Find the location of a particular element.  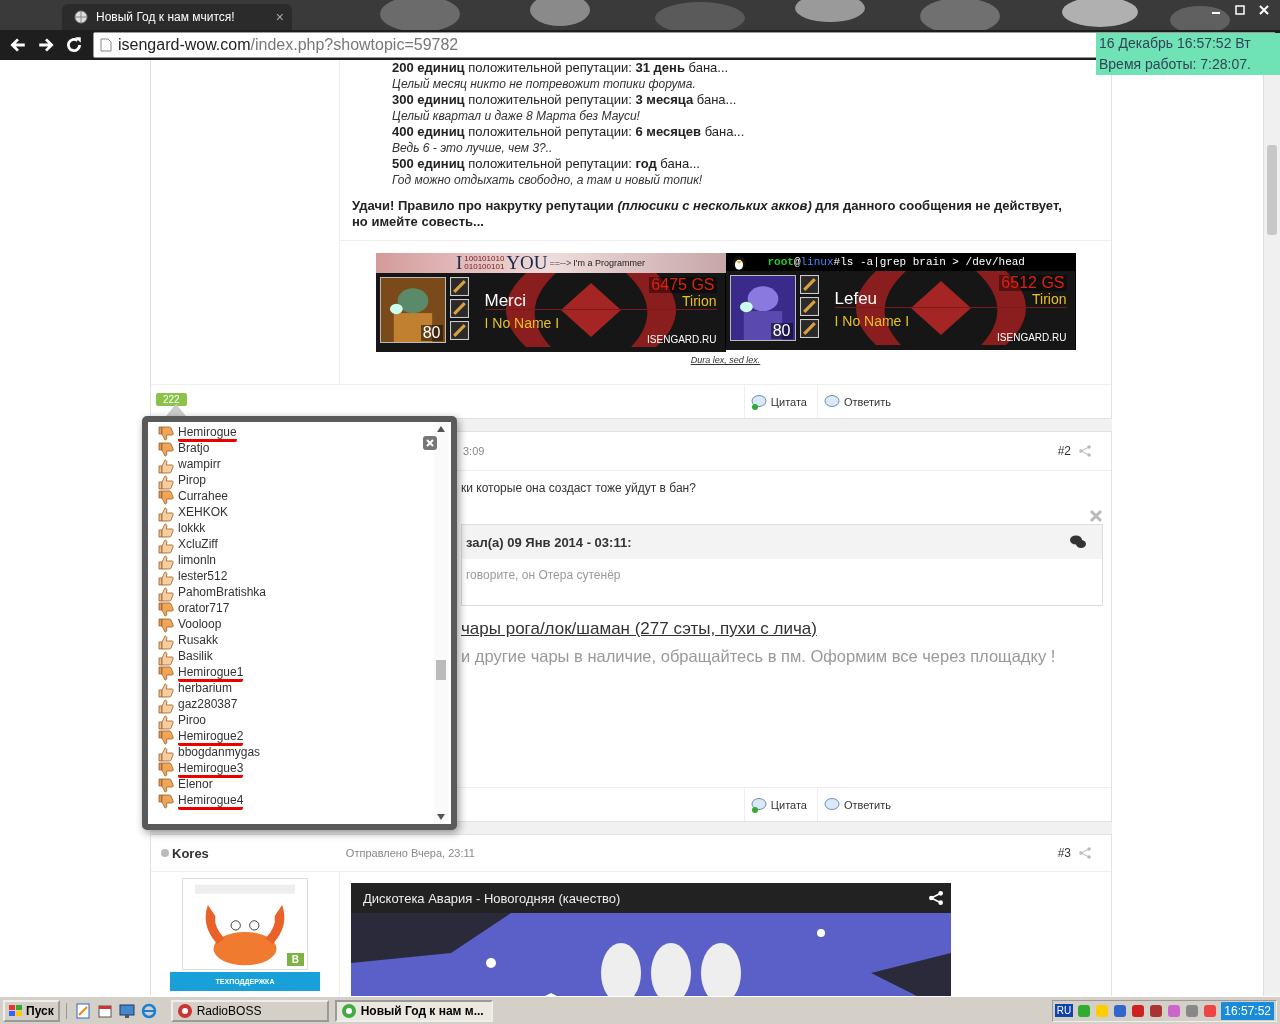

user-name: Bratjo is located at coordinates (194, 450).